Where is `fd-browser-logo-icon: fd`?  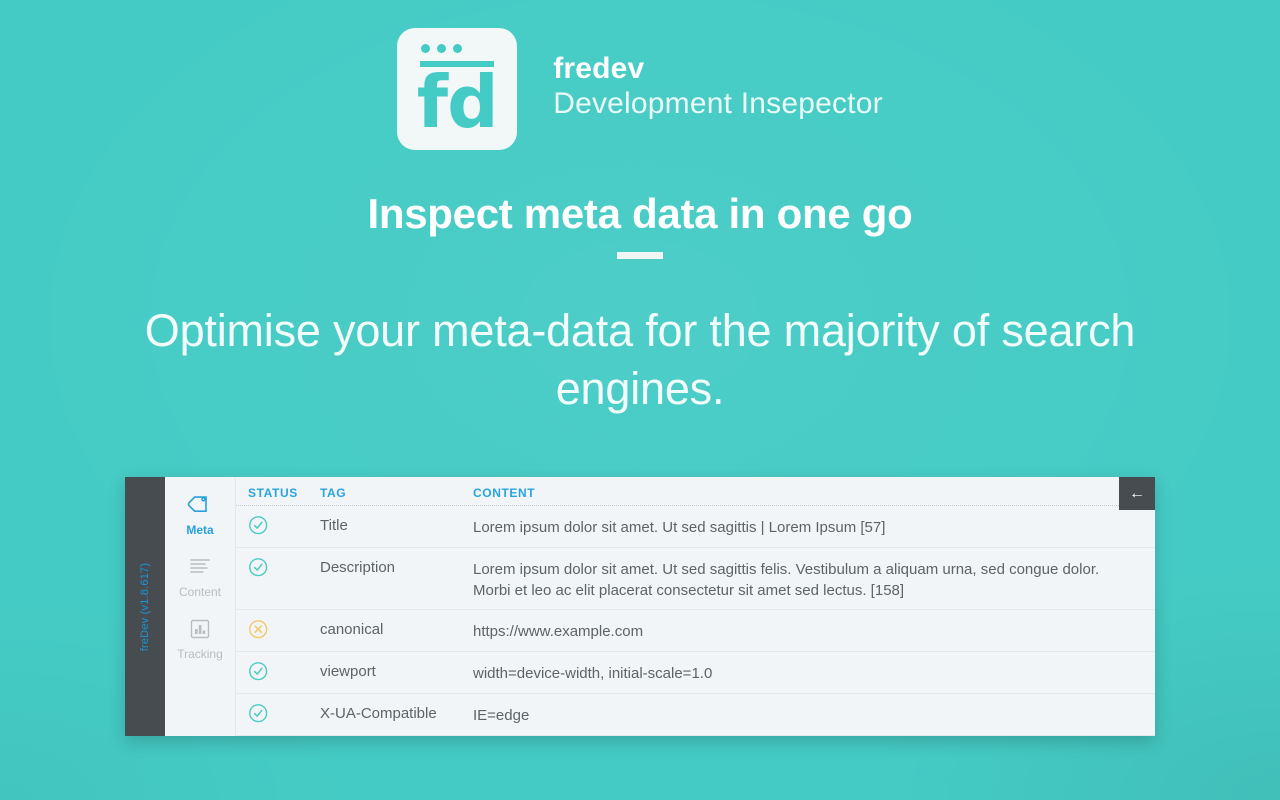 fd-browser-logo-icon: fd is located at coordinates (457, 89).